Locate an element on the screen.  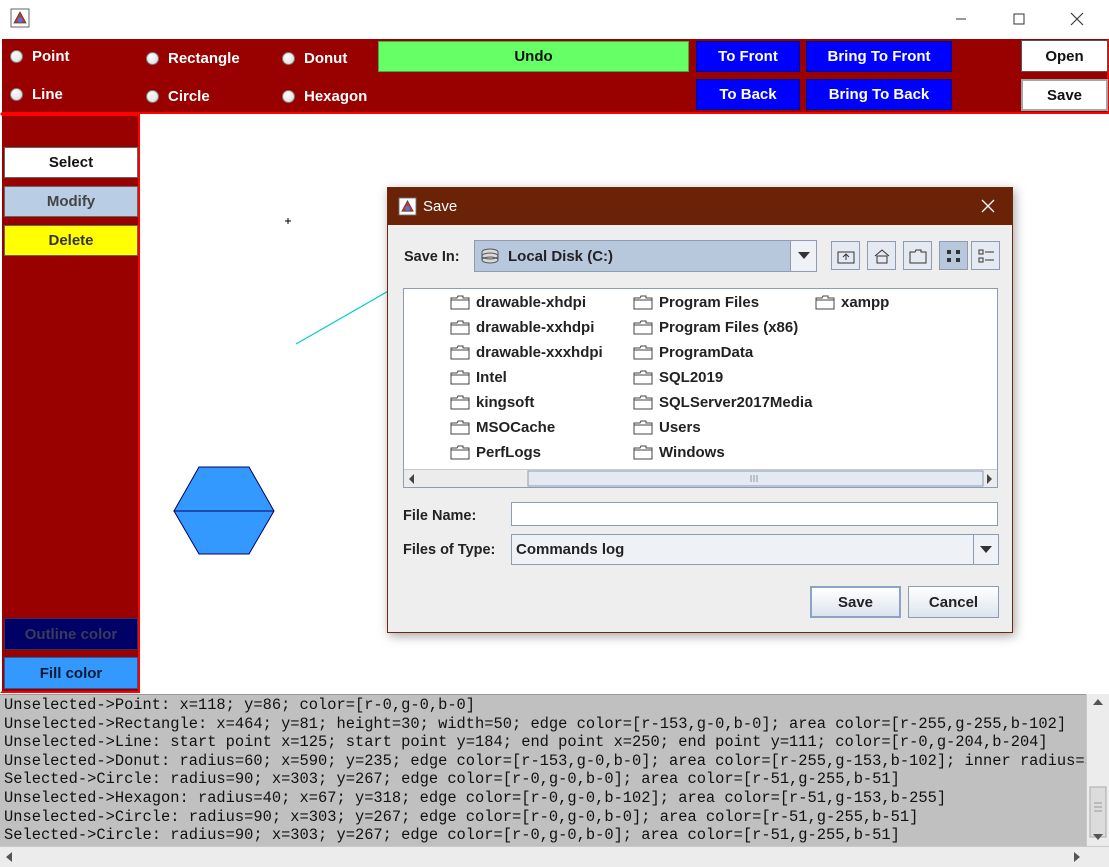
folder-name: drawable-xxhdpi is located at coordinates (535, 327).